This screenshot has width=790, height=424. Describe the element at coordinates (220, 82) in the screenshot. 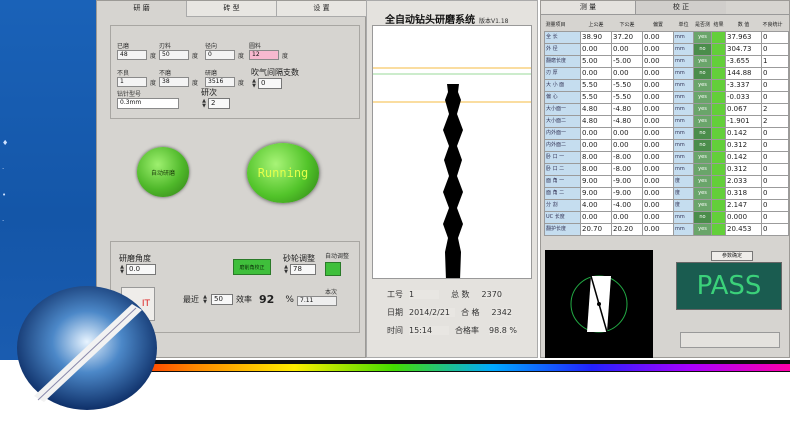

I see `param-6-field: 3516` at that location.